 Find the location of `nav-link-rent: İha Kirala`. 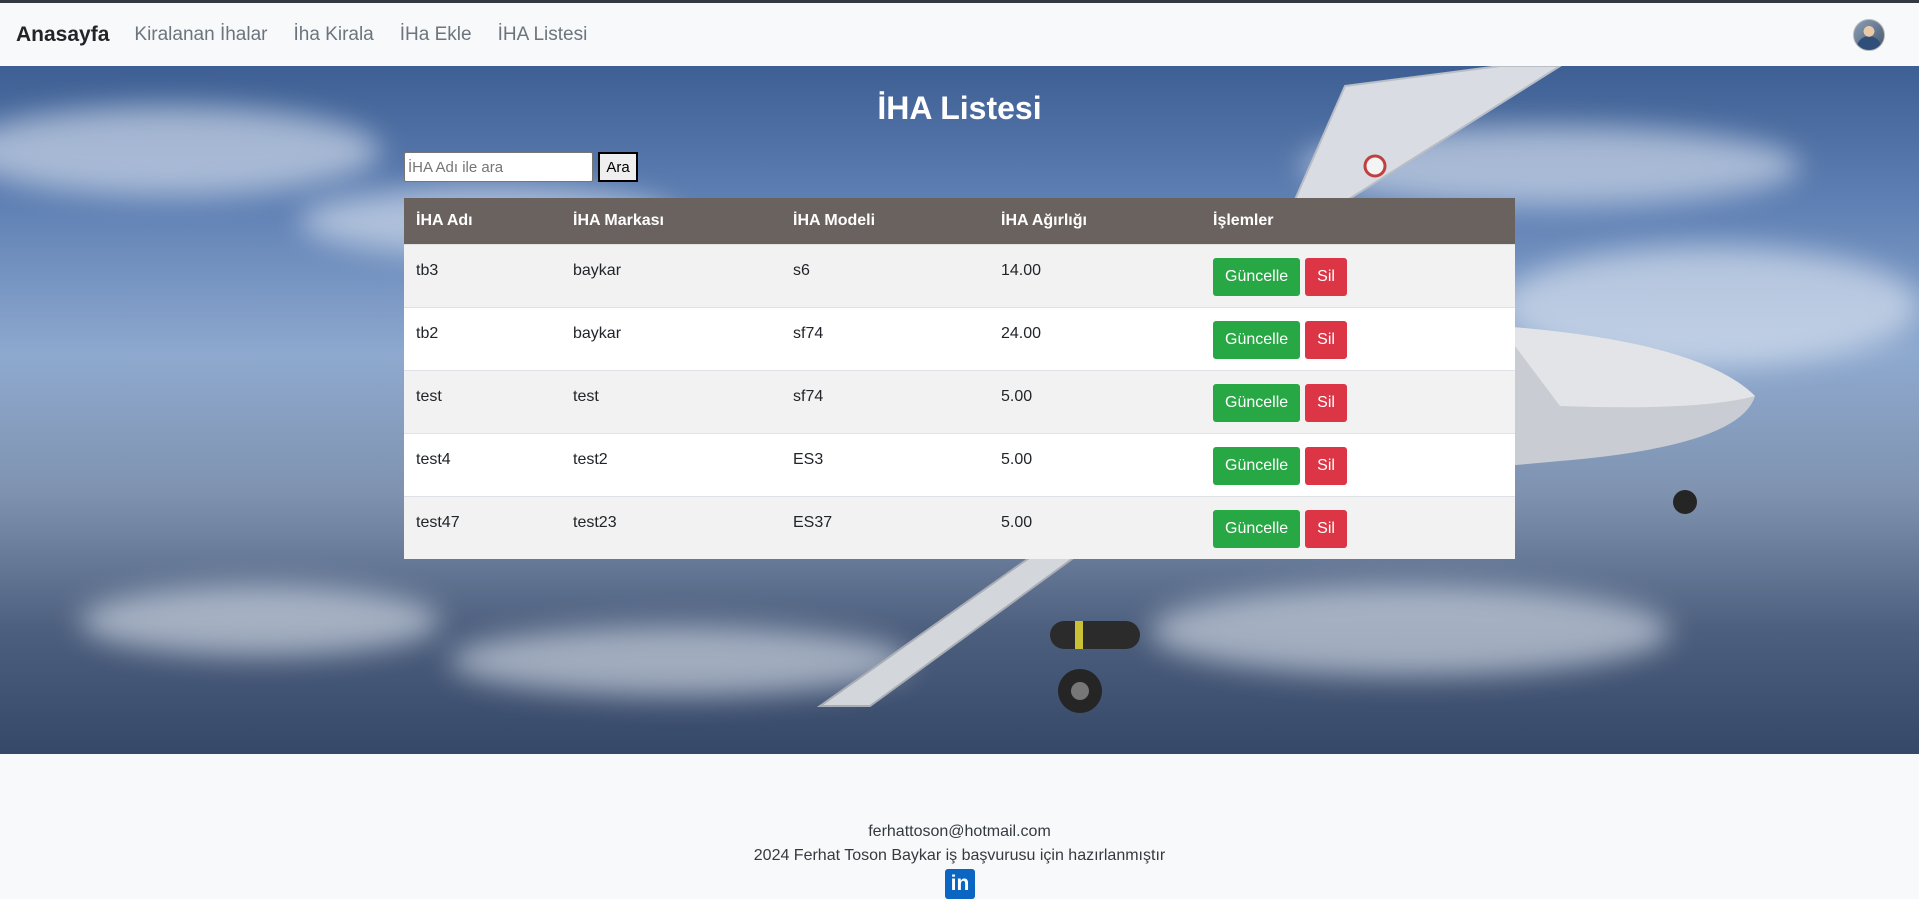

nav-link-rent: İha Kirala is located at coordinates (333, 35).